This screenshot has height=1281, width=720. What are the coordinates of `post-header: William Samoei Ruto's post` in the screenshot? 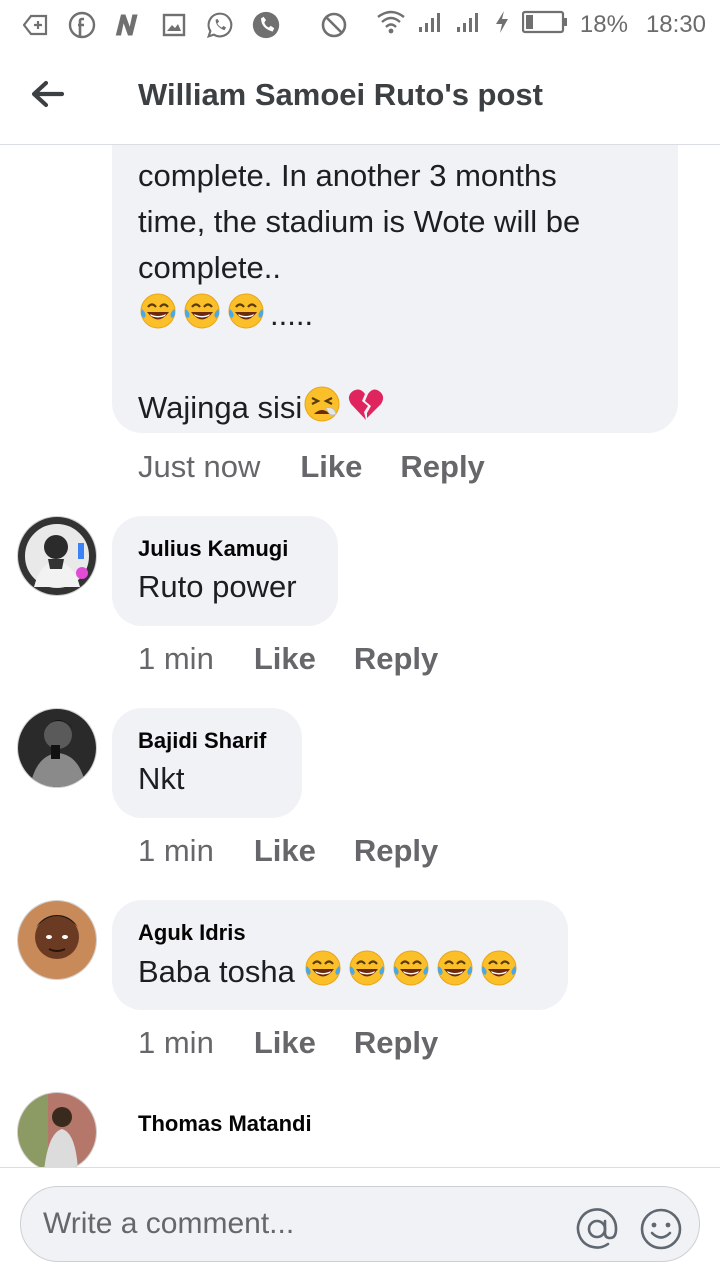 It's located at (360, 97).